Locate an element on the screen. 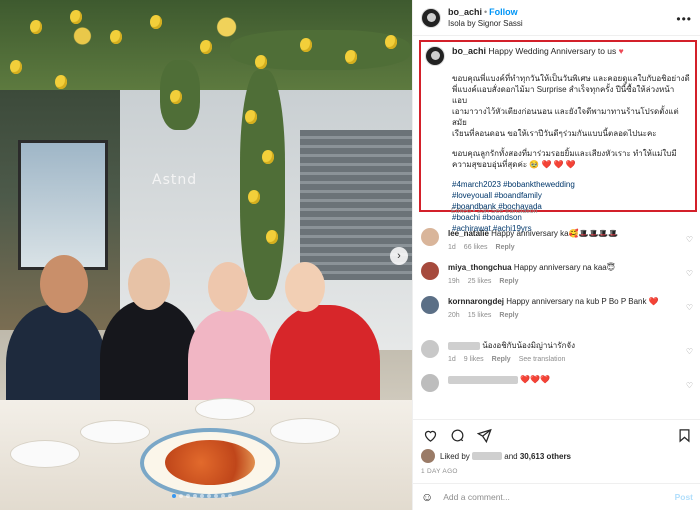 The image size is (700, 510). comment-username: lee_natalie is located at coordinates (468, 233).